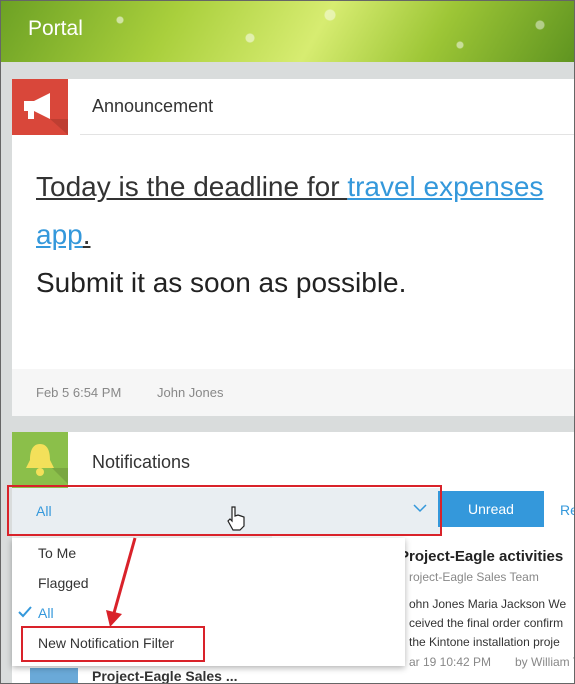 Image resolution: width=575 pixels, height=684 pixels. What do you see at coordinates (450, 662) in the screenshot?
I see `detail-meta-date: ar 19 10:42 PM` at bounding box center [450, 662].